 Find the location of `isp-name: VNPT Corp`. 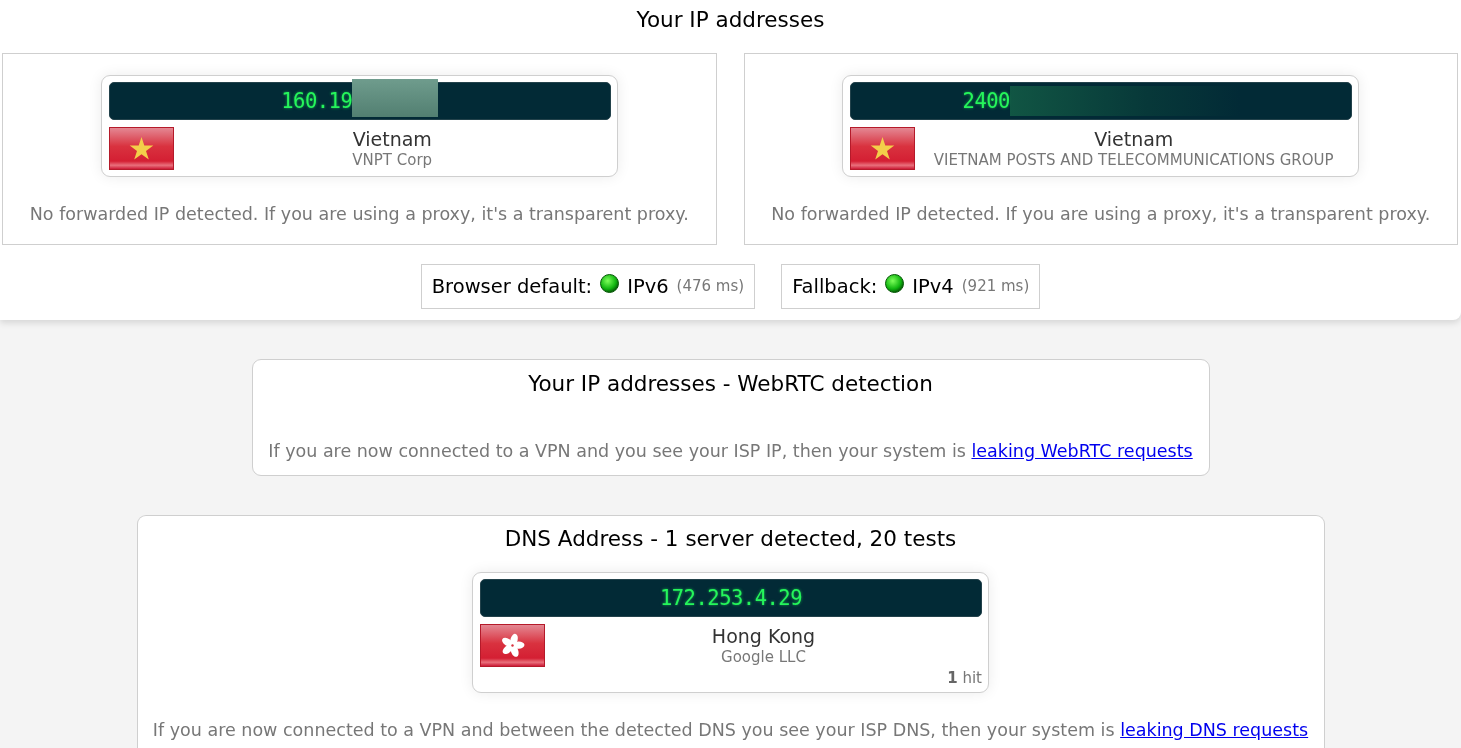

isp-name: VNPT Corp is located at coordinates (392, 159).